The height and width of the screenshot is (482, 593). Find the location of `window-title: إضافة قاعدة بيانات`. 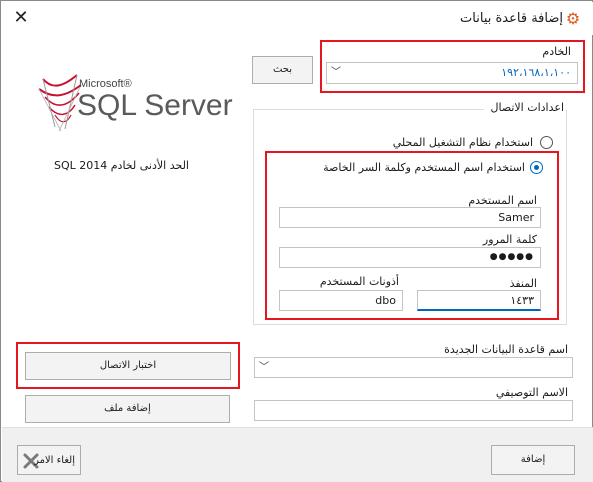

window-title: إضافة قاعدة بيانات is located at coordinates (511, 18).